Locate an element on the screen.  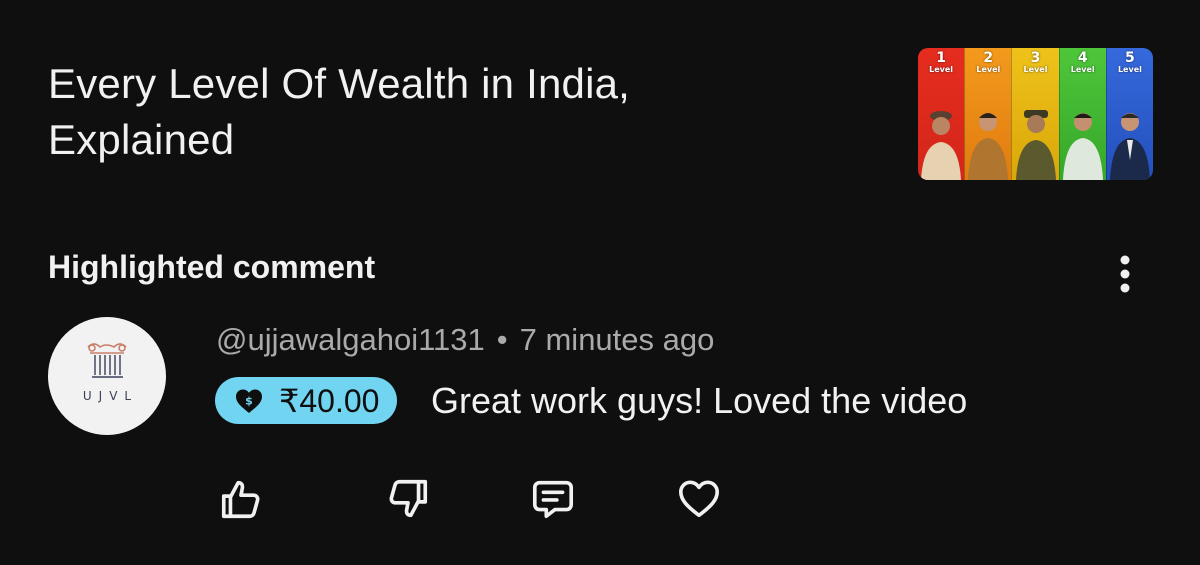
thumbnail-level-4: 4 Level is located at coordinates (1082, 114).